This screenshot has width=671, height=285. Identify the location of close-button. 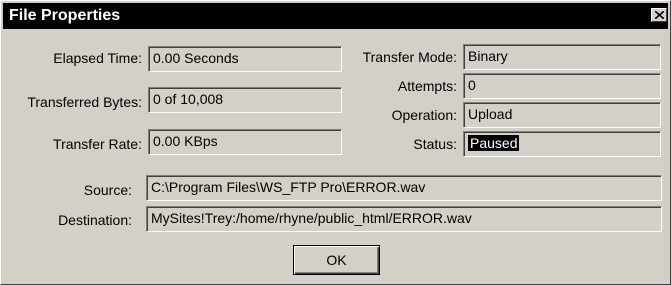
(659, 15).